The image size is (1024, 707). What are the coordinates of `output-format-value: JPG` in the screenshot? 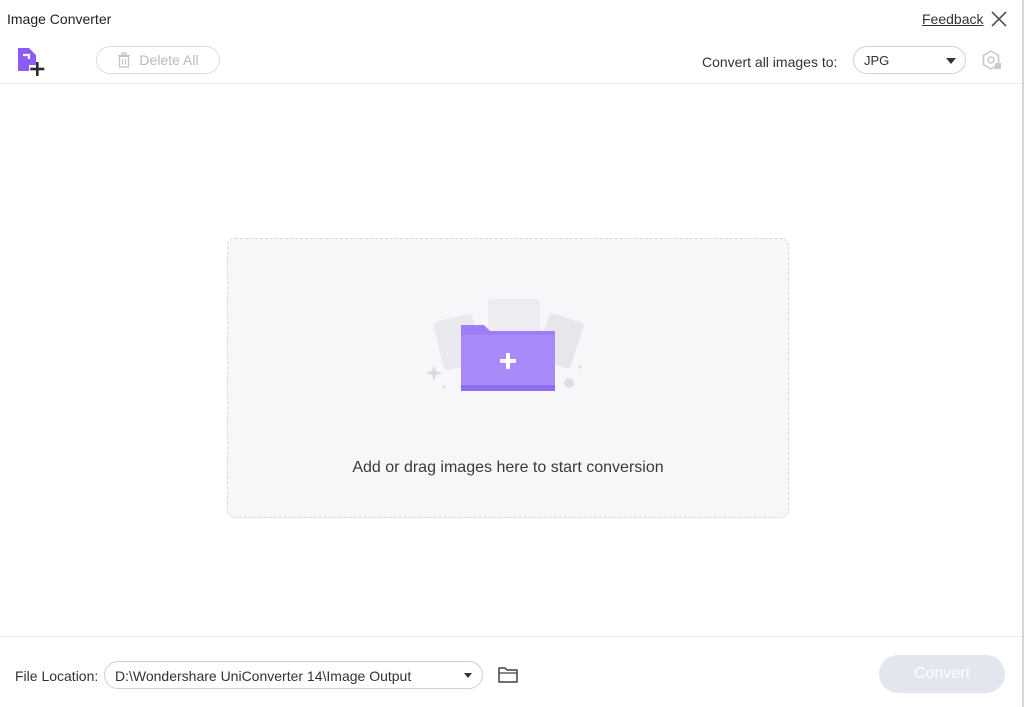 It's located at (877, 60).